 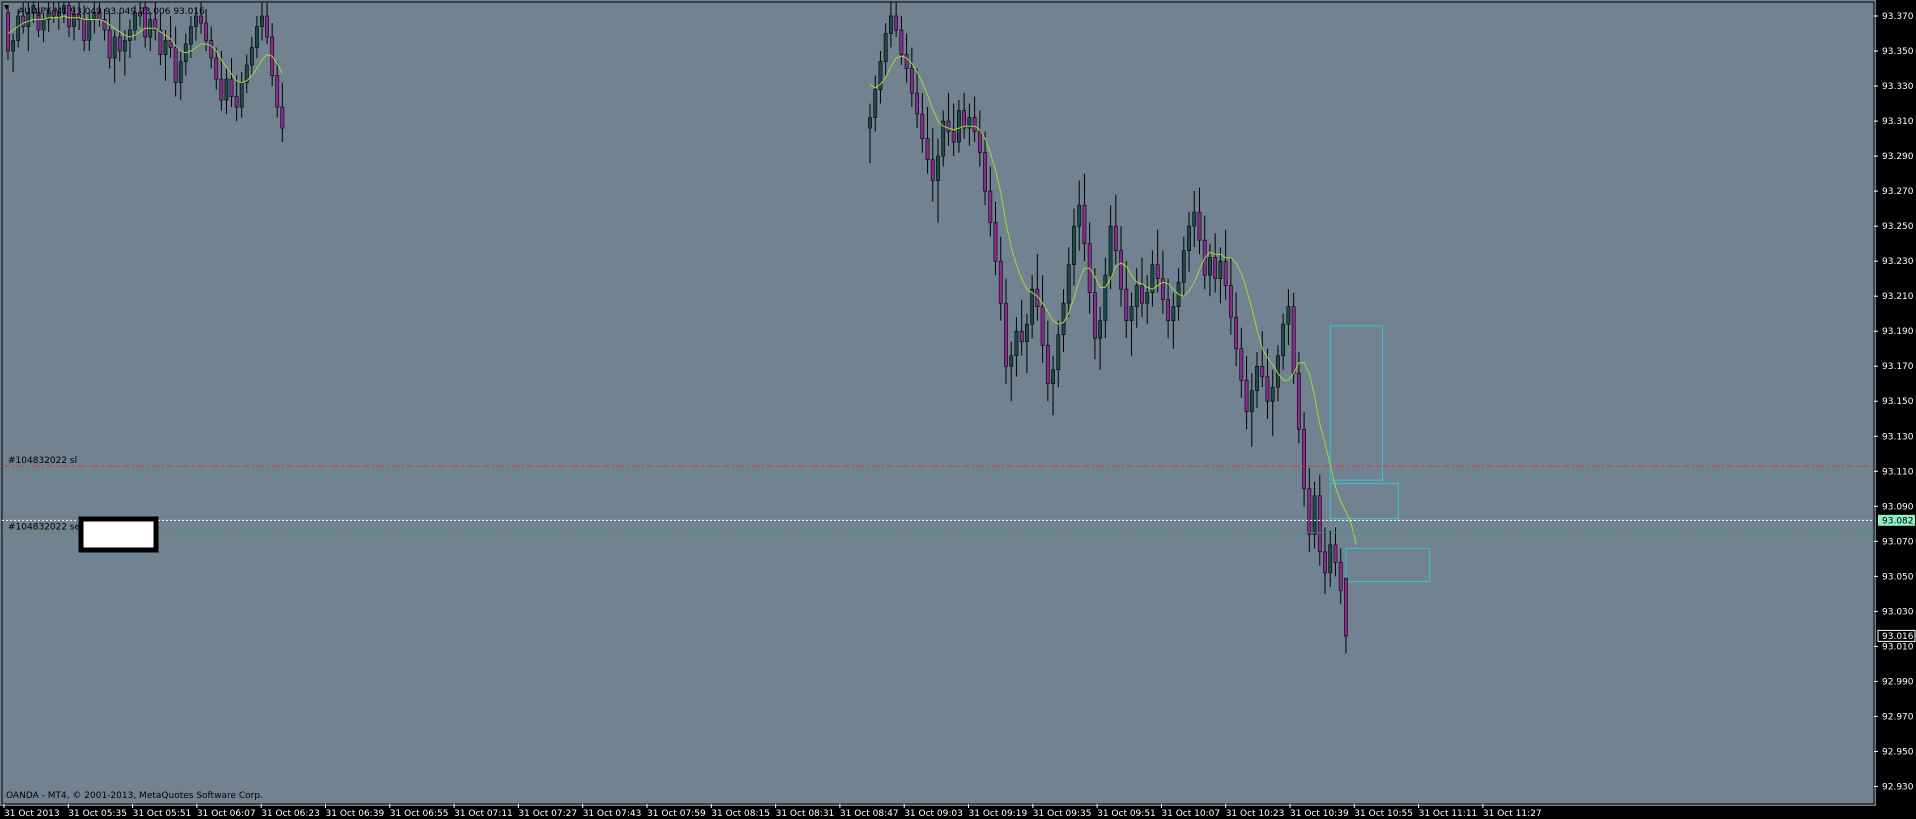 I want to click on time-tick-label: 31 Oct 10:55, so click(x=1383, y=814).